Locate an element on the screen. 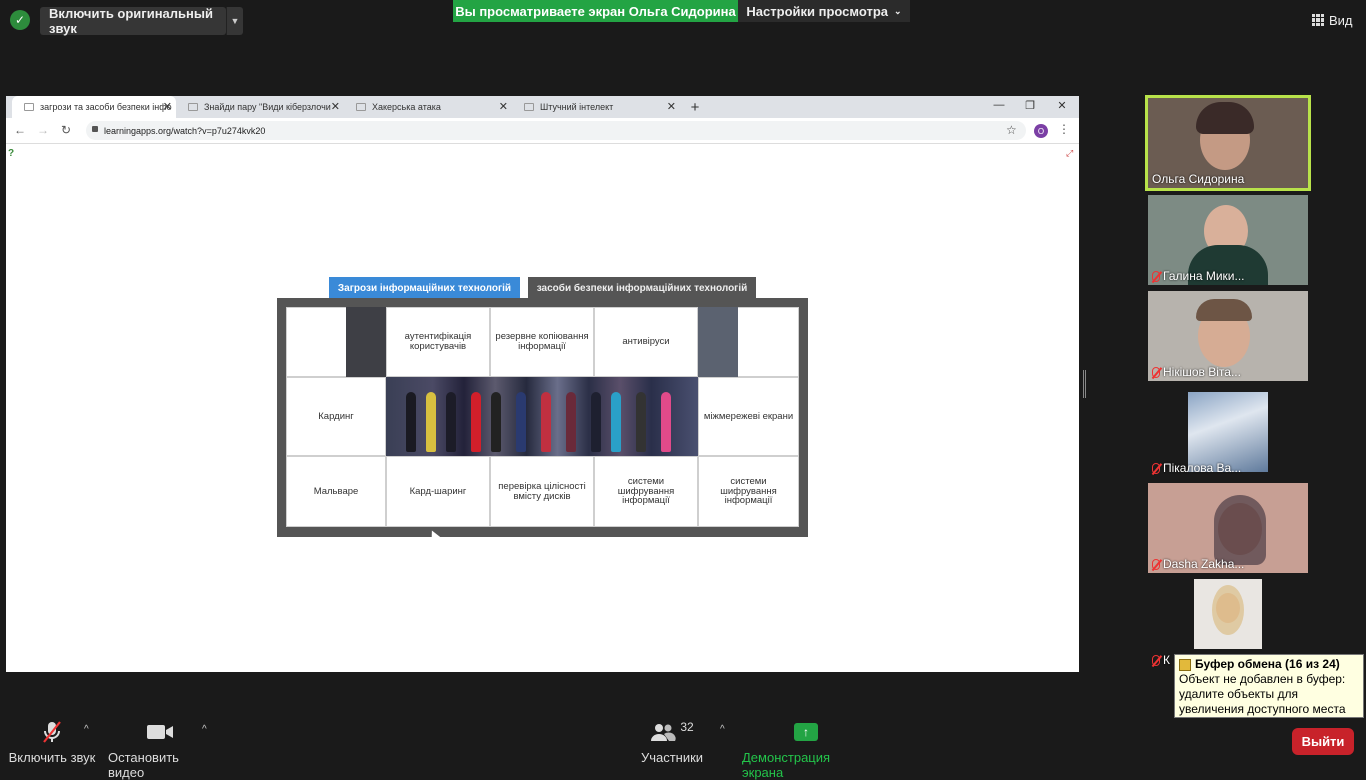  url-text: learningapps.org/watch?v=p7u274kvk20 is located at coordinates (185, 130).